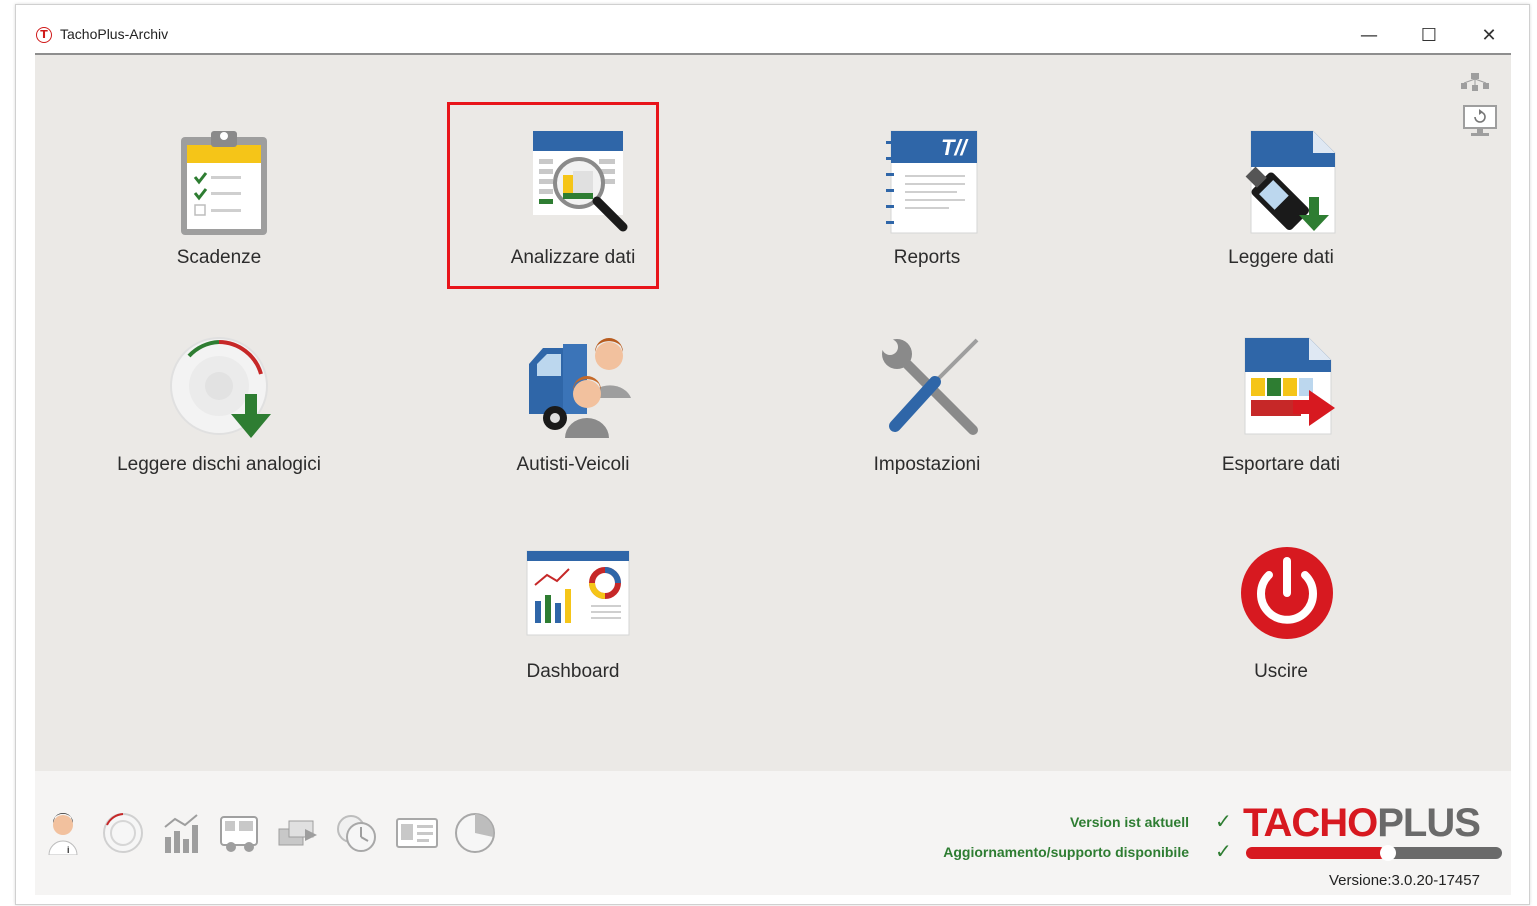 The width and height of the screenshot is (1537, 906). I want to click on tile-esportare-dati: Esportare dati, so click(1281, 424).